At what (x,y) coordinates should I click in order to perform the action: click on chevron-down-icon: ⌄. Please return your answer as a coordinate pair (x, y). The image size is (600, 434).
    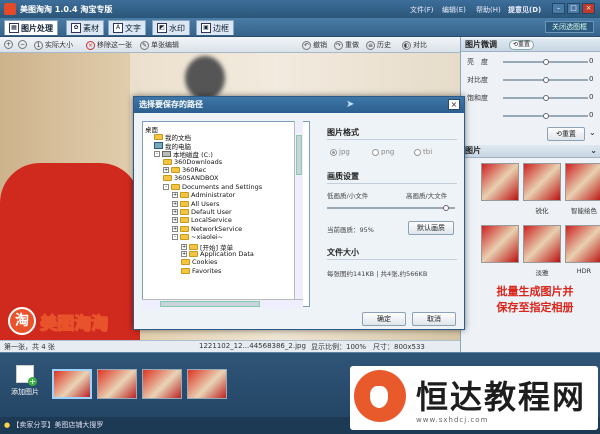
    Looking at the image, I should click on (593, 151).